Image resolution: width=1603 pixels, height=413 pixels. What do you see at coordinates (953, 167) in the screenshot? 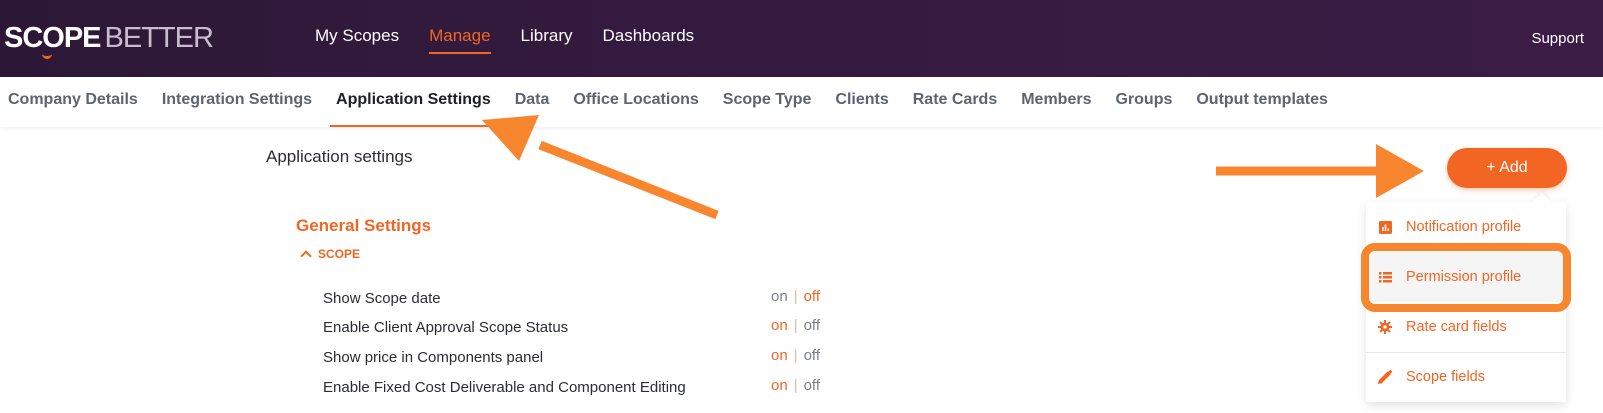
I see `annotation-arrows` at bounding box center [953, 167].